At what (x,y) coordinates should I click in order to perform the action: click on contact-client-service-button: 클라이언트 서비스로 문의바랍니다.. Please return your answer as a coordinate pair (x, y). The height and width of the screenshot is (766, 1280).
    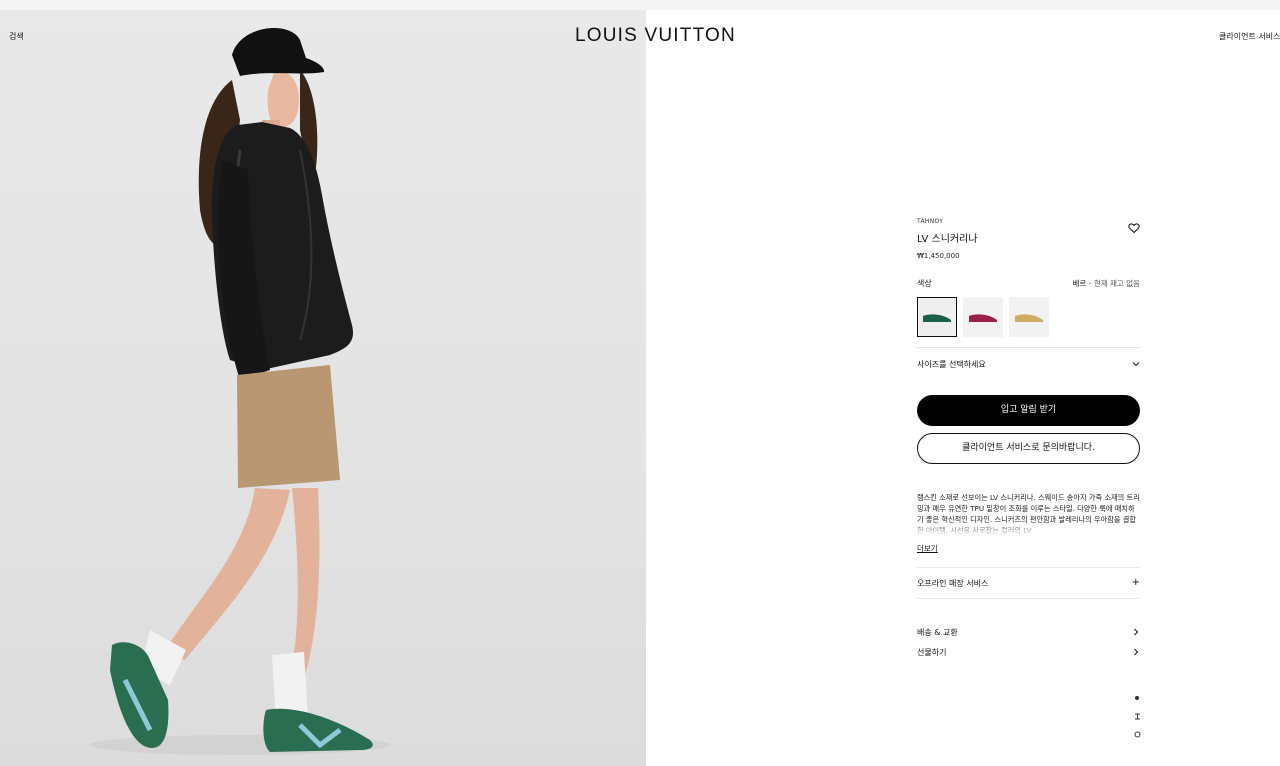
    Looking at the image, I should click on (1028, 448).